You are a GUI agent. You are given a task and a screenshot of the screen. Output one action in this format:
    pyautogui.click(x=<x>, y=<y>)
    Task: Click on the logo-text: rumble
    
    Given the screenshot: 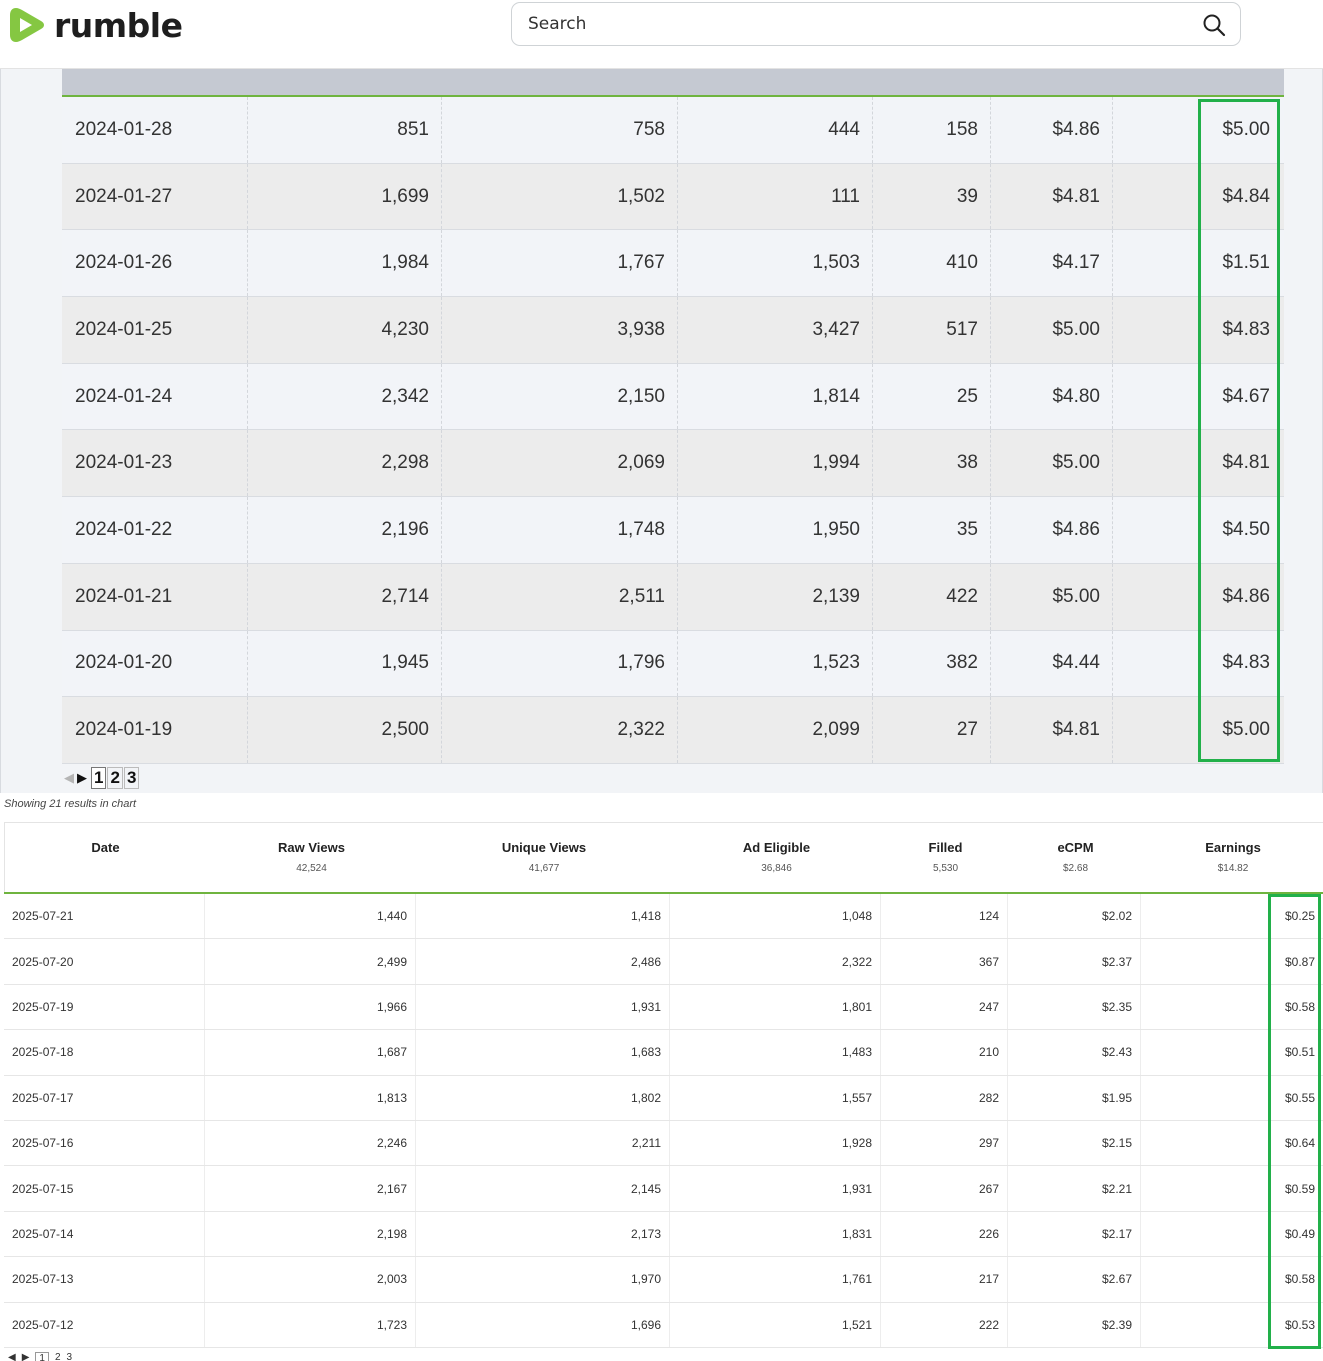 What is the action you would take?
    pyautogui.click(x=118, y=25)
    